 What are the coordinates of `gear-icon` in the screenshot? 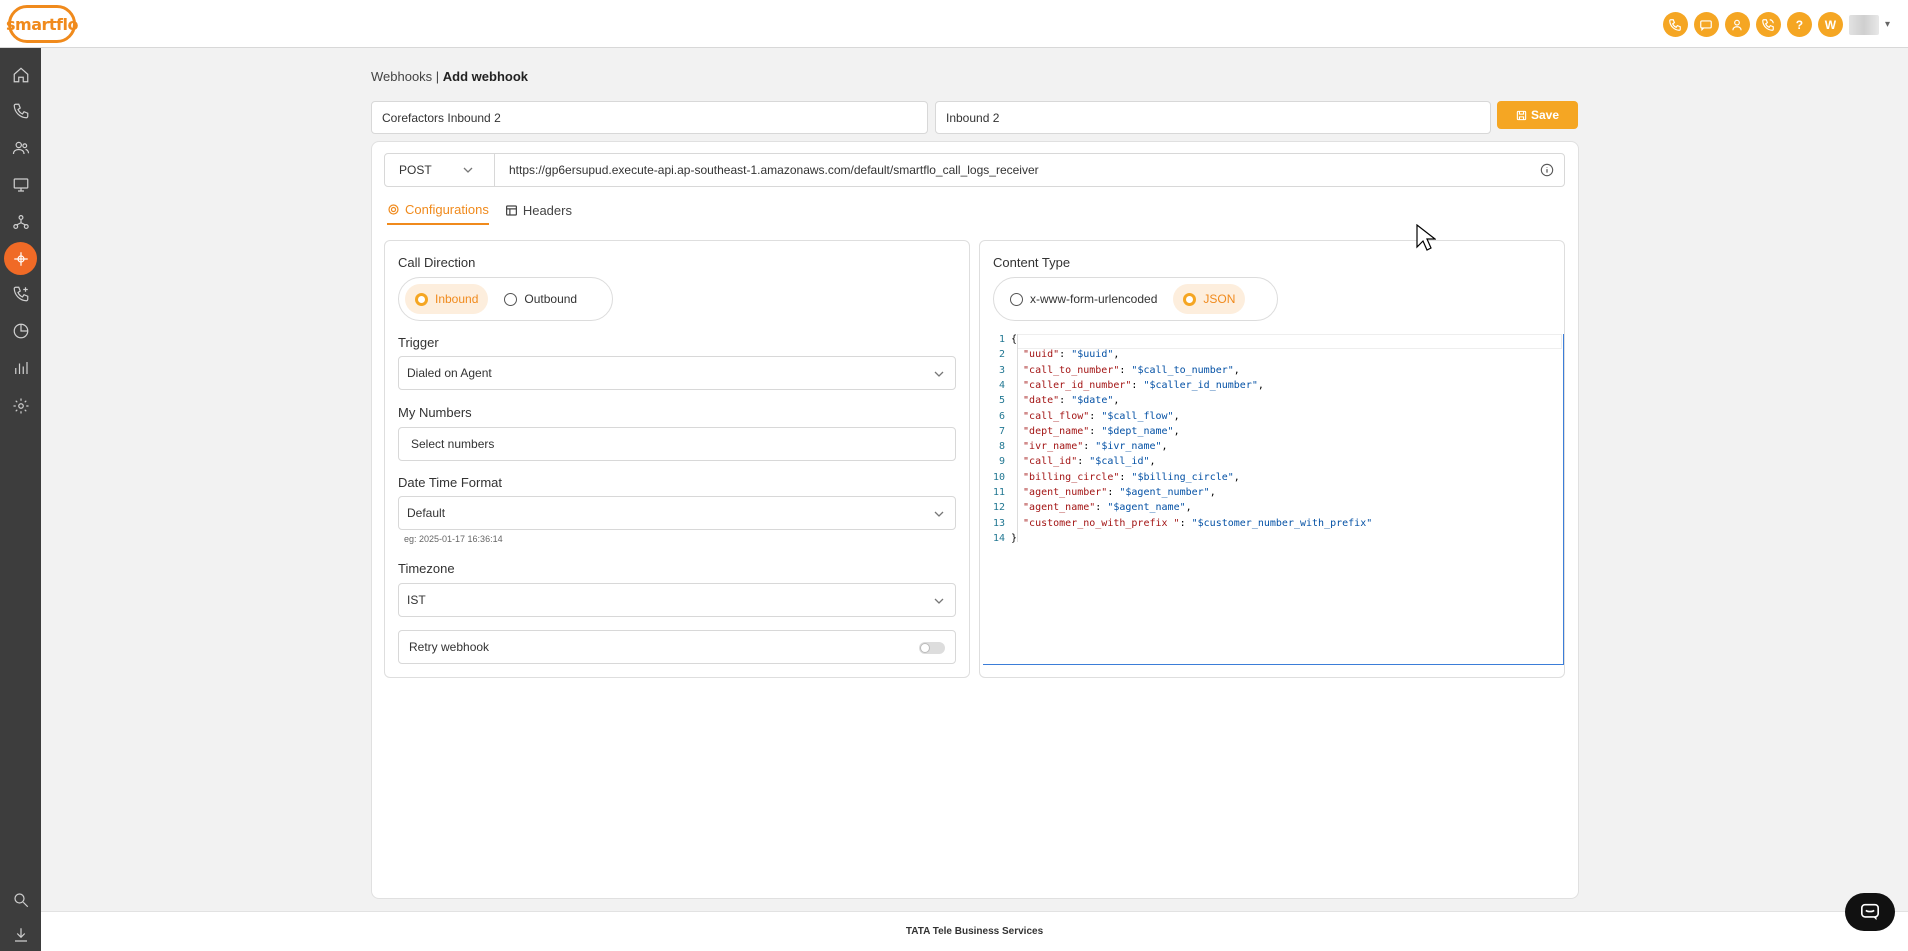 It's located at (393, 209).